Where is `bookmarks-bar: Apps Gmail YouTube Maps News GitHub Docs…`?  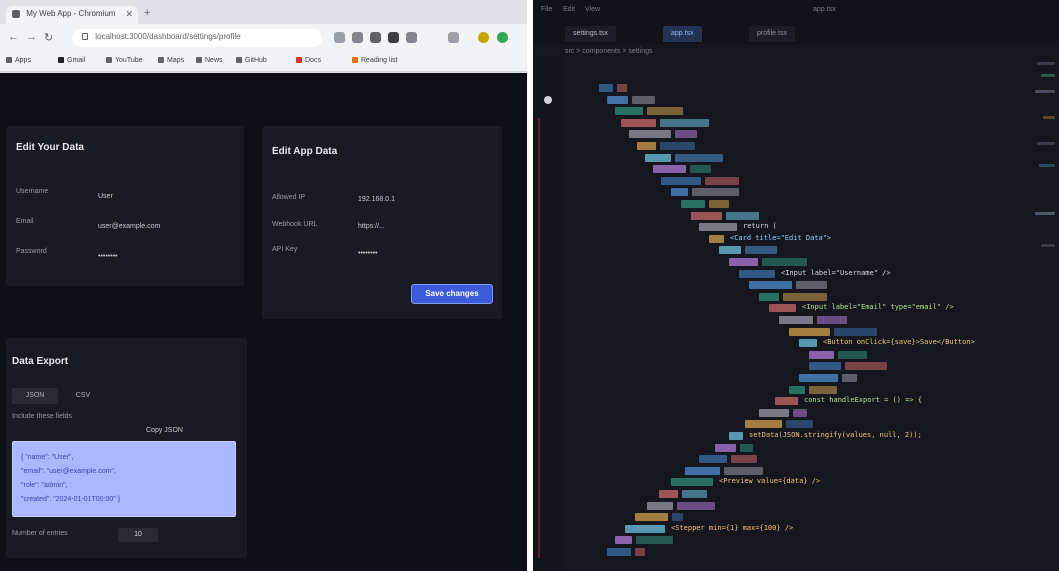
bookmarks-bar: Apps Gmail YouTube Maps News GitHub Docs… is located at coordinates (263, 62).